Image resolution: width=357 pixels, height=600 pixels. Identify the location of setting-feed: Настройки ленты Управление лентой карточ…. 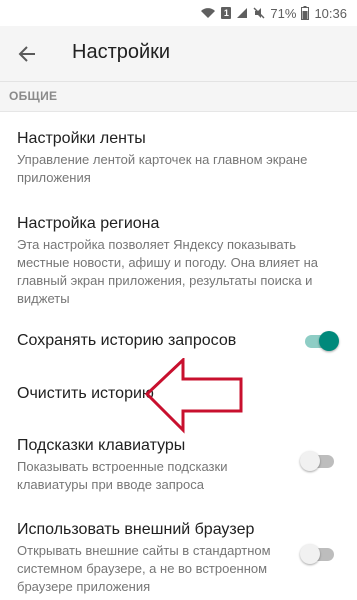
(182, 158).